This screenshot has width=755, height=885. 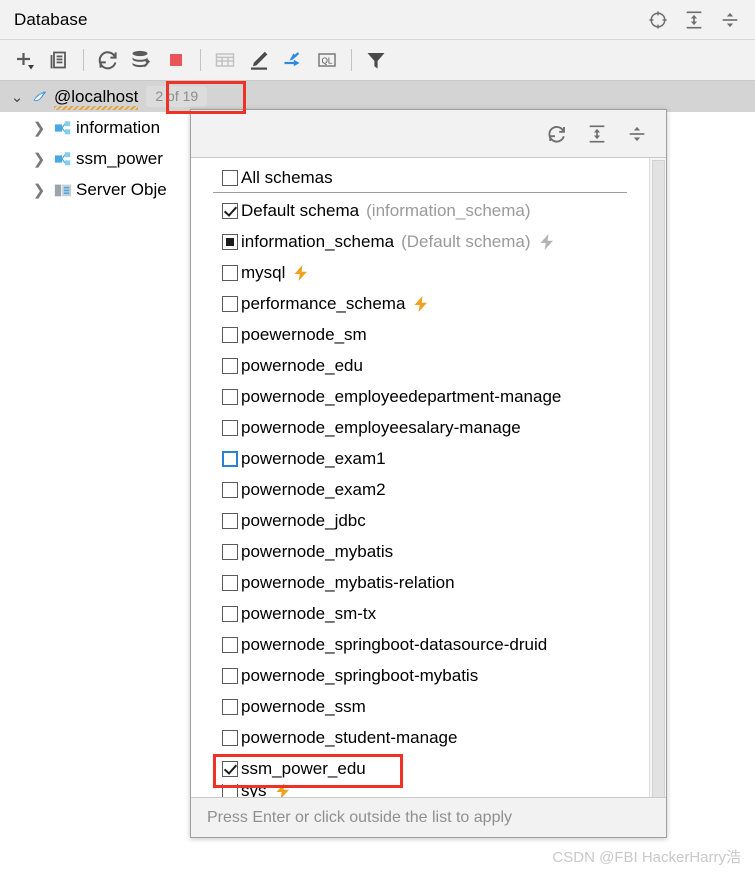 I want to click on filter-button, so click(x=376, y=60).